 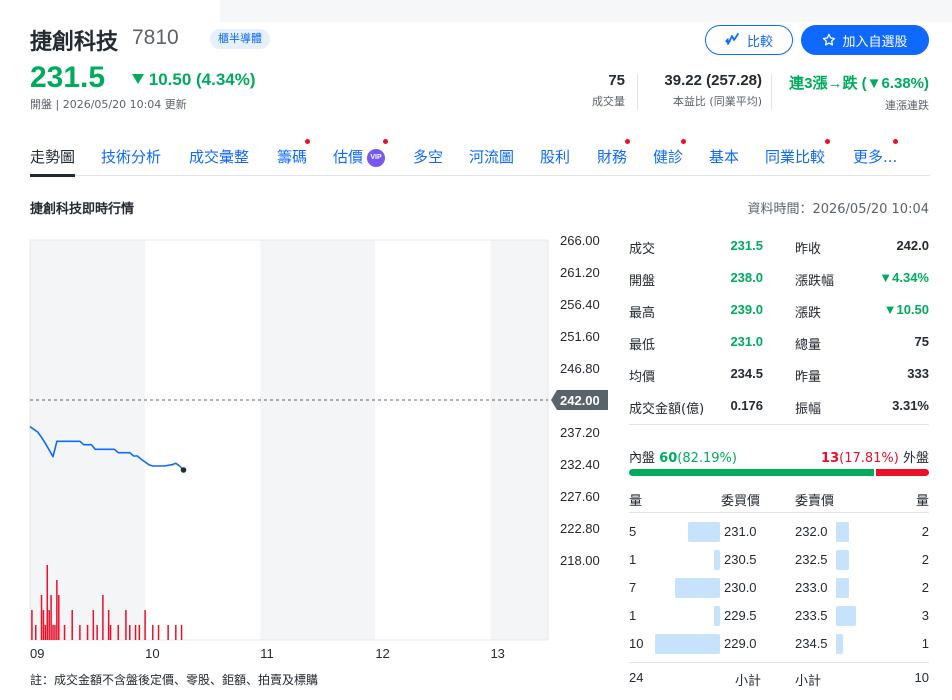 I want to click on stock-name: 捷創科技, so click(x=74, y=42).